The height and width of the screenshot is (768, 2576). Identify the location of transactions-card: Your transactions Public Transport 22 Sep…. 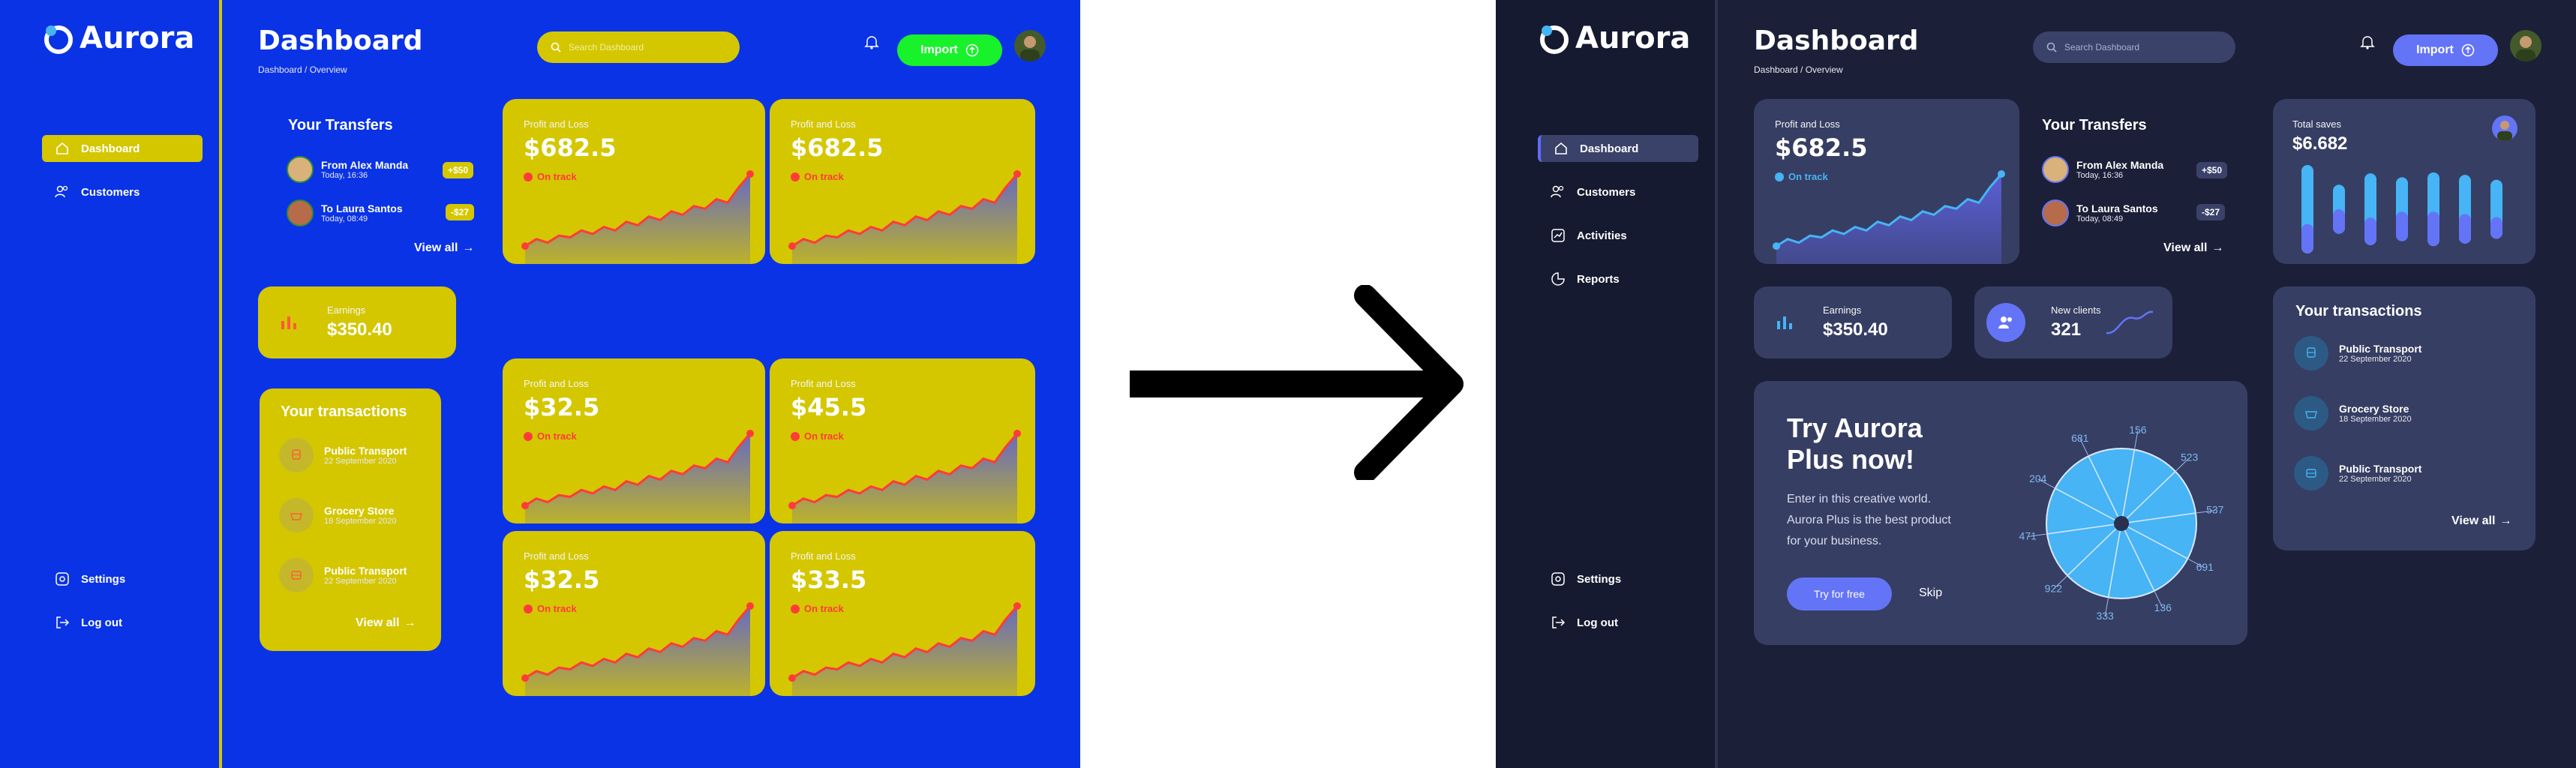
(2404, 418).